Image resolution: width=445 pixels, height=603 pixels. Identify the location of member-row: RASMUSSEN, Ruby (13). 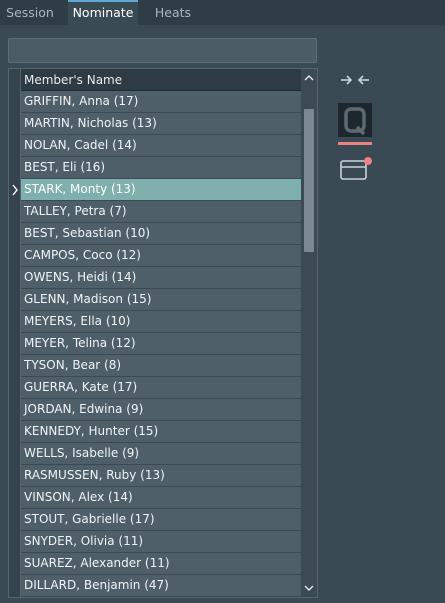
(161, 476).